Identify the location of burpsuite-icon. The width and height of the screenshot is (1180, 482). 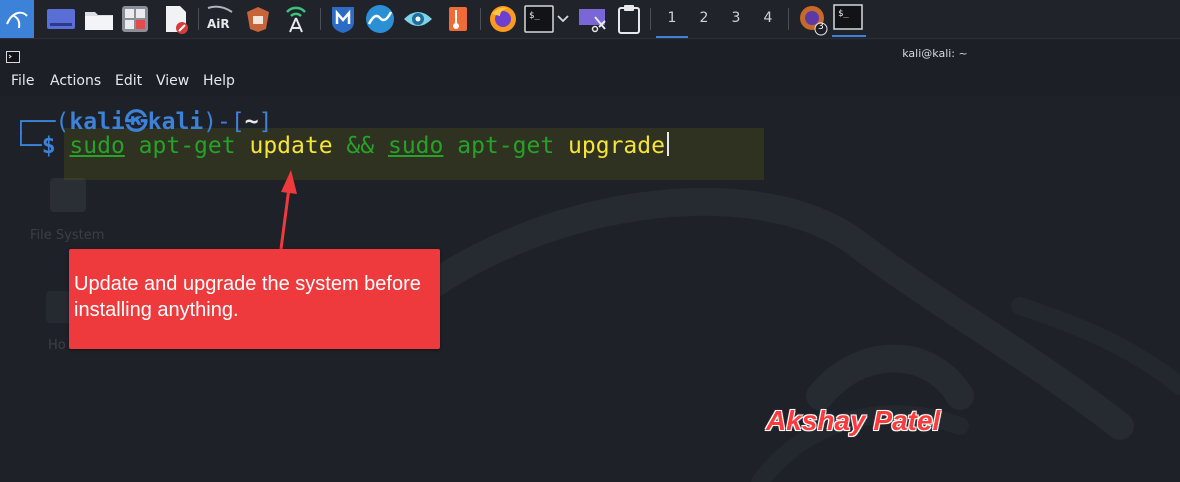
(258, 19).